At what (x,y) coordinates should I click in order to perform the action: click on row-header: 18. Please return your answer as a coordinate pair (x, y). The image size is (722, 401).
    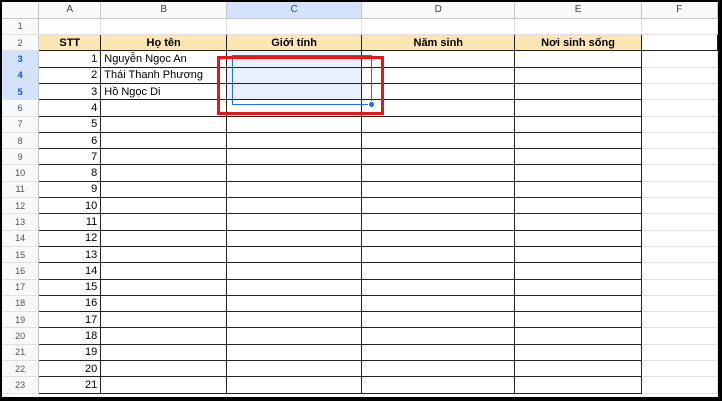
    Looking at the image, I should click on (21, 304).